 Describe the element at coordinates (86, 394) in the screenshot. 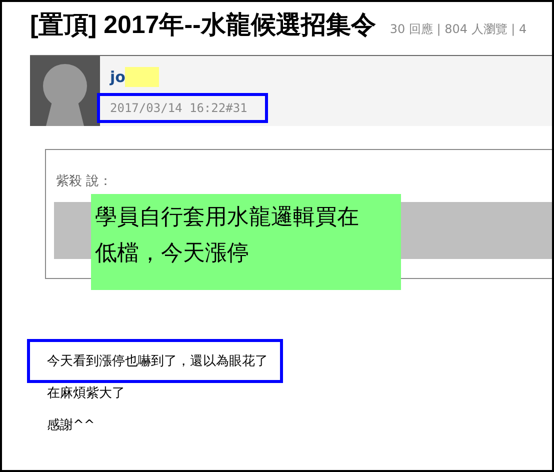

I see `reply-text: 在麻煩紫大了` at that location.